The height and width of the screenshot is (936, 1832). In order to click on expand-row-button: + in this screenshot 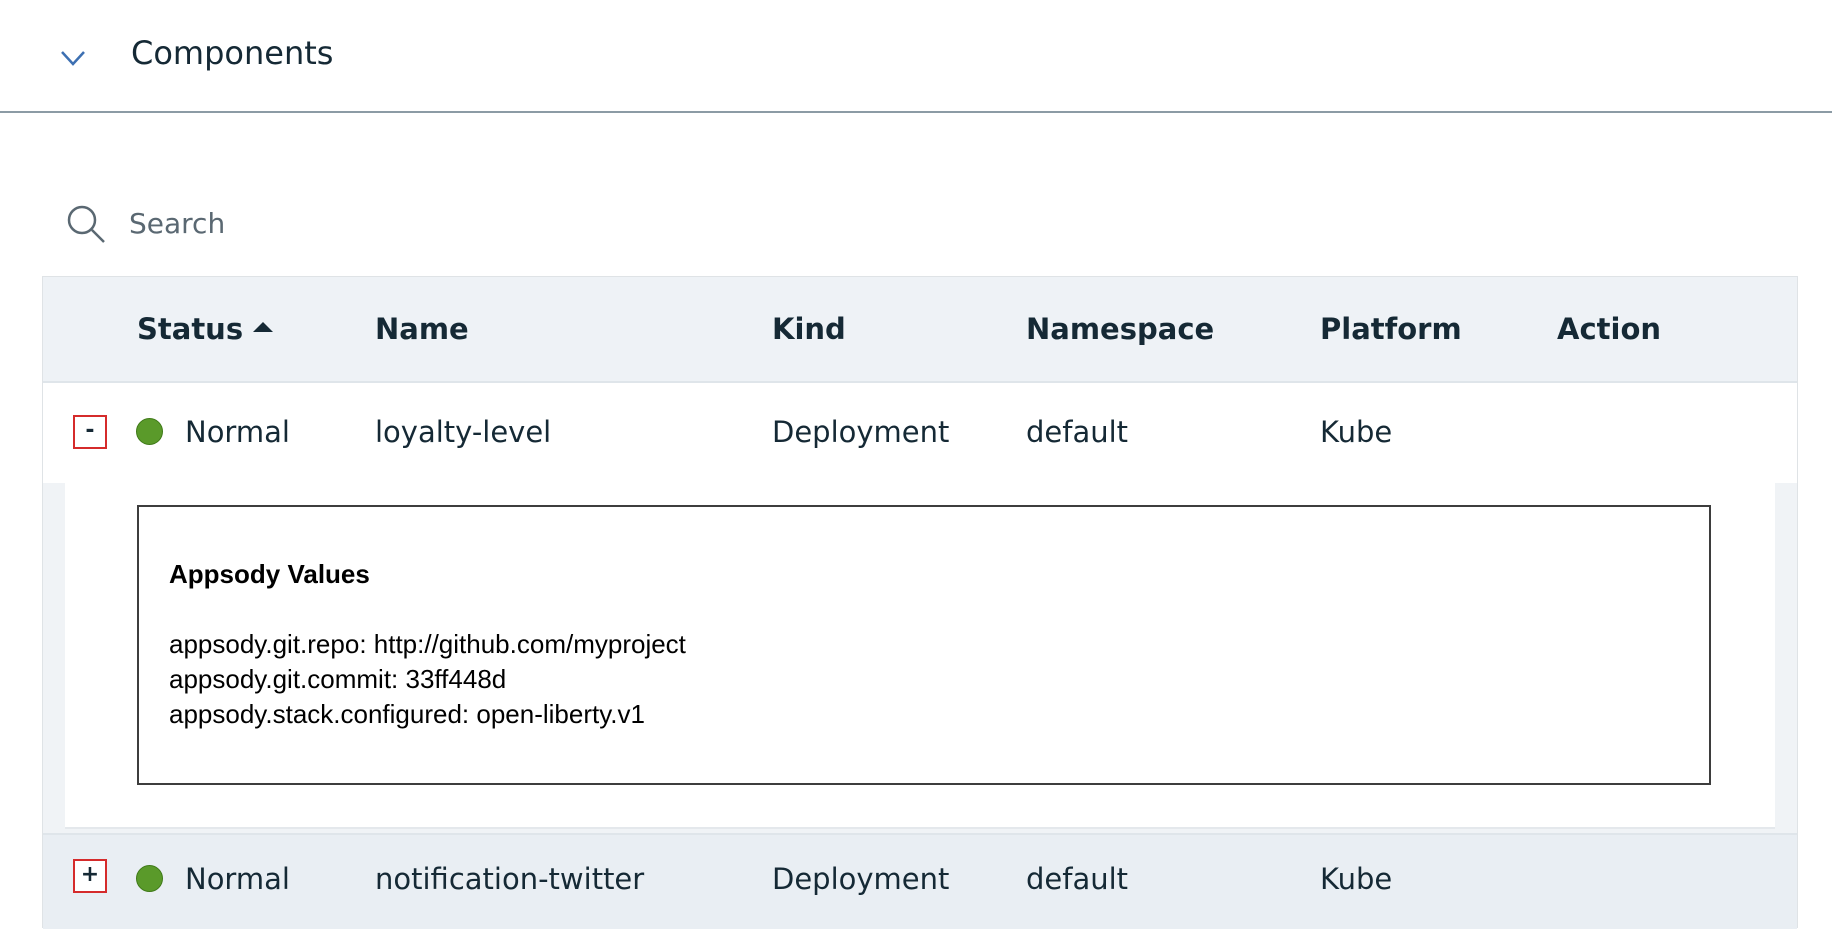, I will do `click(90, 876)`.